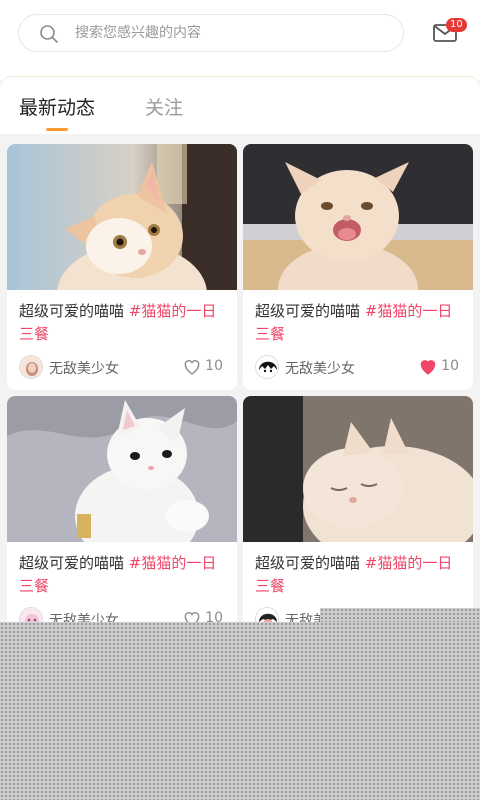  What do you see at coordinates (456, 25) in the screenshot?
I see `notification-badge: 10` at bounding box center [456, 25].